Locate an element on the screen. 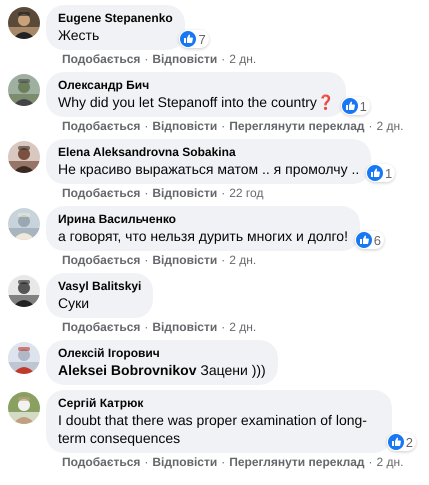 Image resolution: width=429 pixels, height=485 pixels. reaction-count: 7 is located at coordinates (194, 39).